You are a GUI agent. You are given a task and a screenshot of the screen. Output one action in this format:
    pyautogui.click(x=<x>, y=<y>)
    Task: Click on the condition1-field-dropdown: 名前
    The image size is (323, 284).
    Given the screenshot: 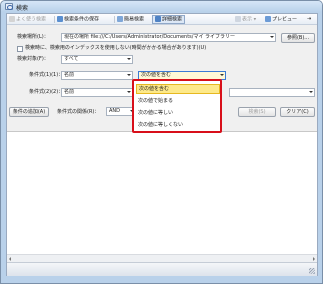 What is the action you would take?
    pyautogui.click(x=97, y=75)
    